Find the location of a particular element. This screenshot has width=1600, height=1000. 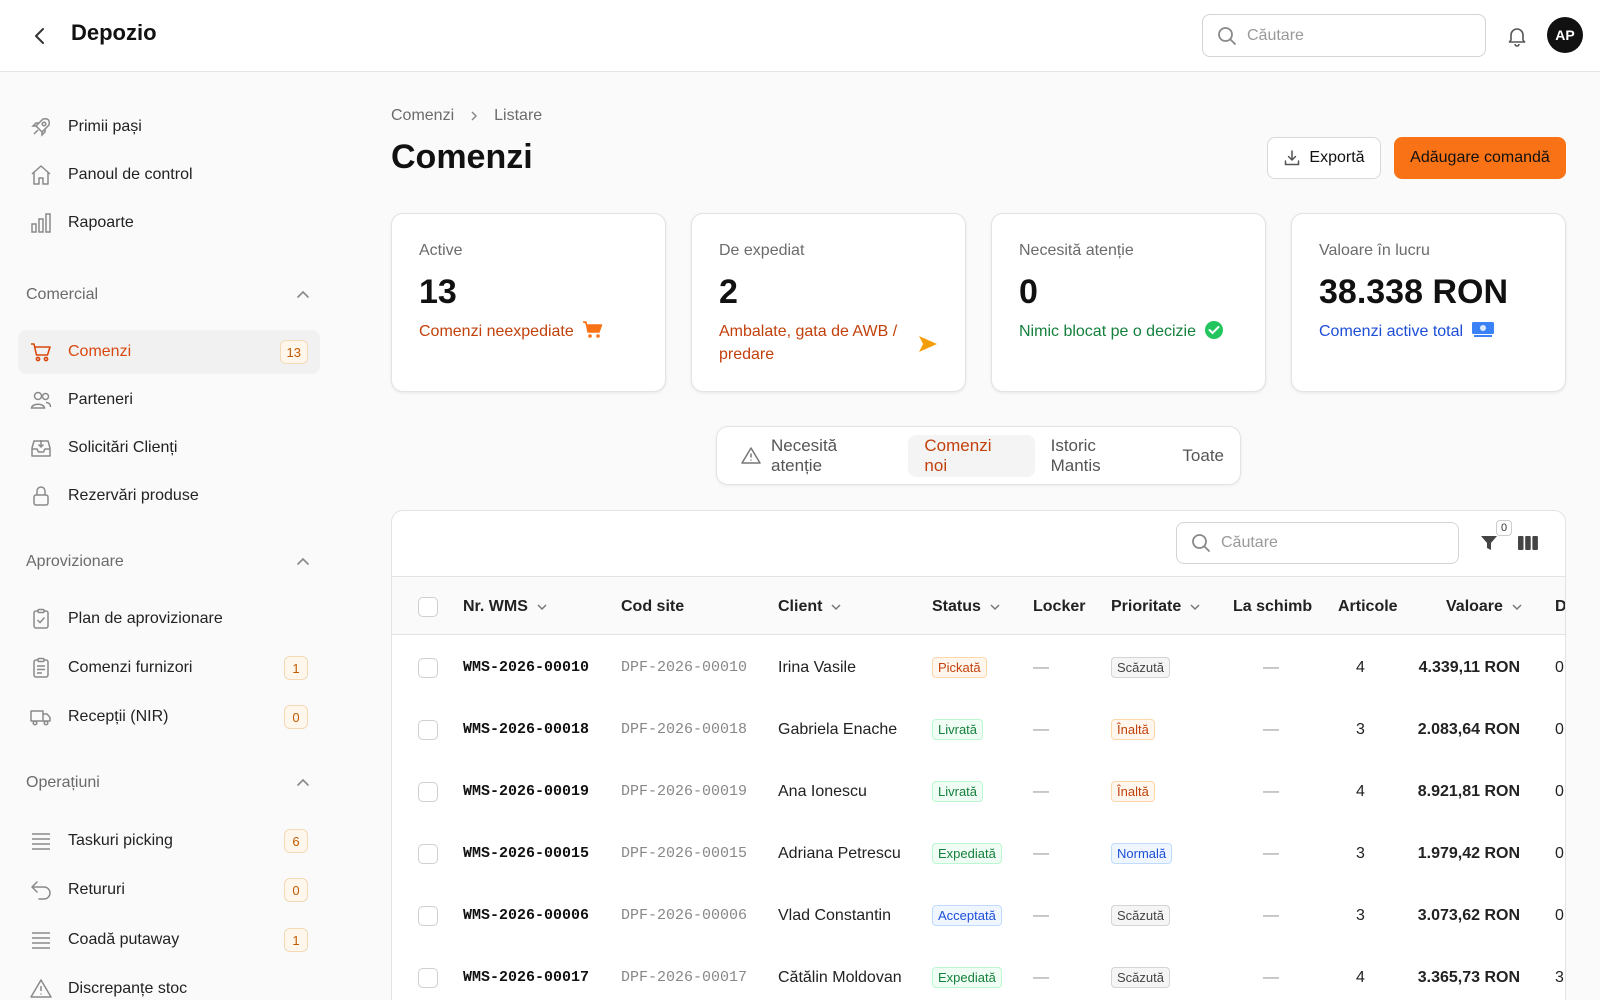

sidebar-item-rezervari-produse: Rezervări produse is located at coordinates (169, 496).